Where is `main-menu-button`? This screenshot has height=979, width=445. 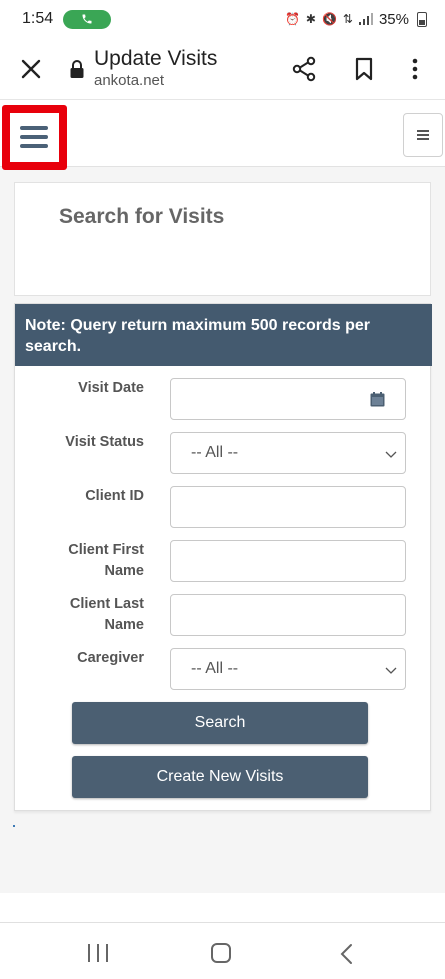 main-menu-button is located at coordinates (34, 137).